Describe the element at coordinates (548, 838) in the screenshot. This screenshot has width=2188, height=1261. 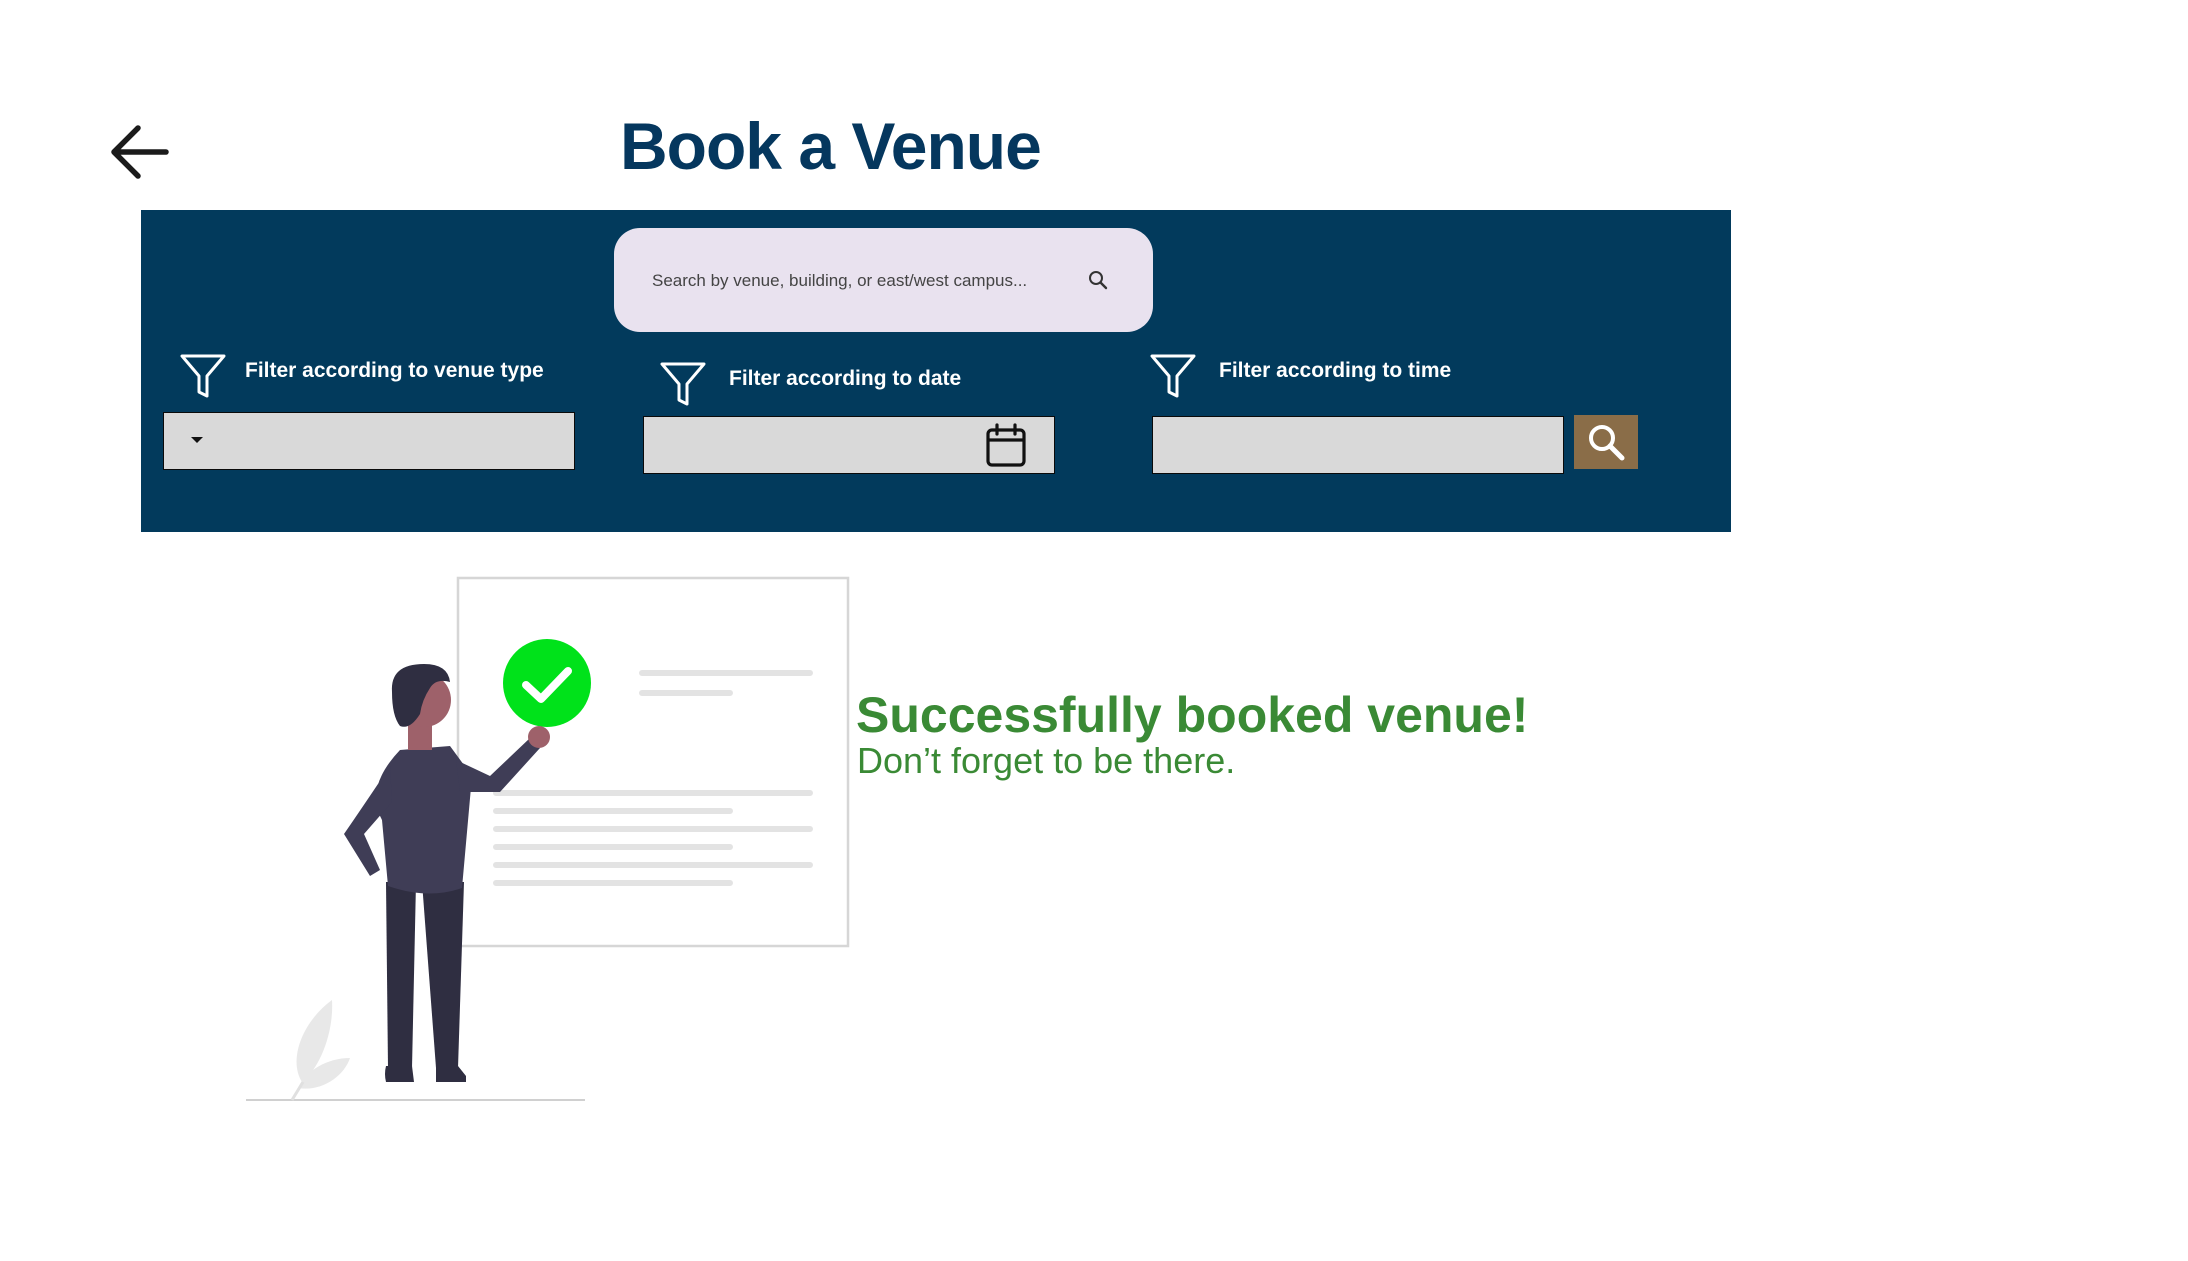
I see `booking-success-illustration` at that location.